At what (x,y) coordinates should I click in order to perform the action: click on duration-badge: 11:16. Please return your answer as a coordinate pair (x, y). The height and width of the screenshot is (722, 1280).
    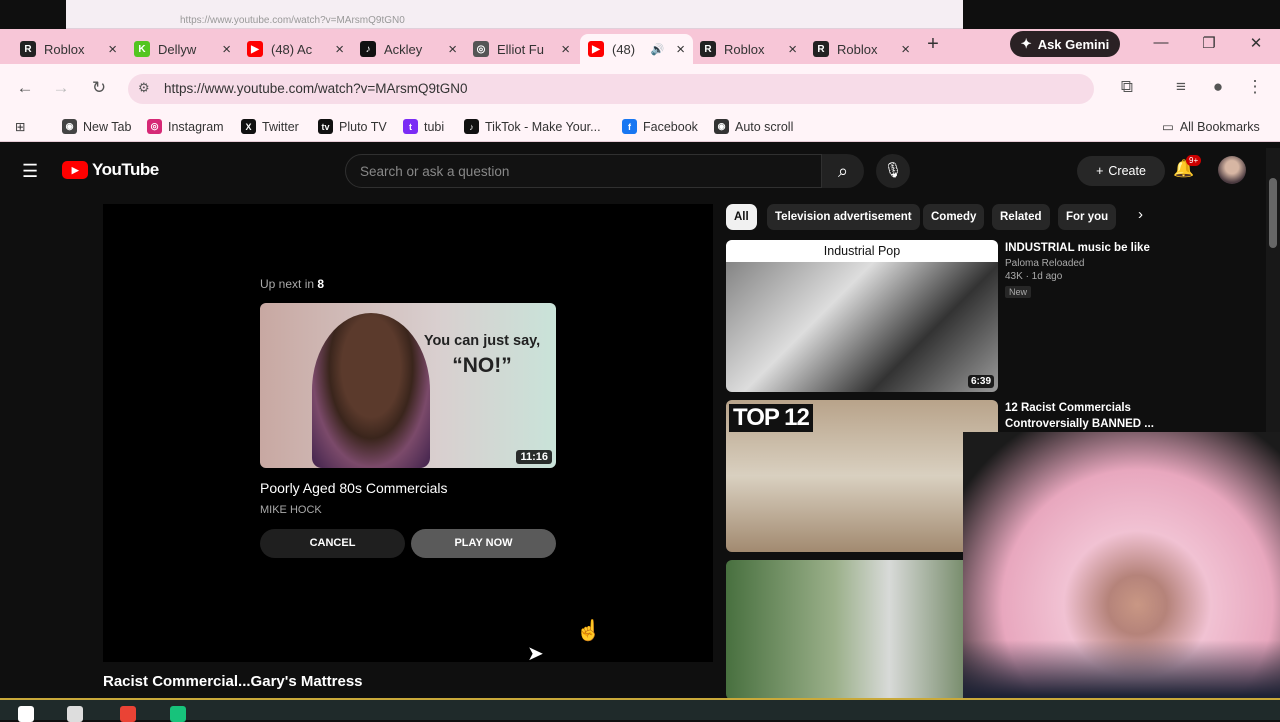
    Looking at the image, I should click on (534, 457).